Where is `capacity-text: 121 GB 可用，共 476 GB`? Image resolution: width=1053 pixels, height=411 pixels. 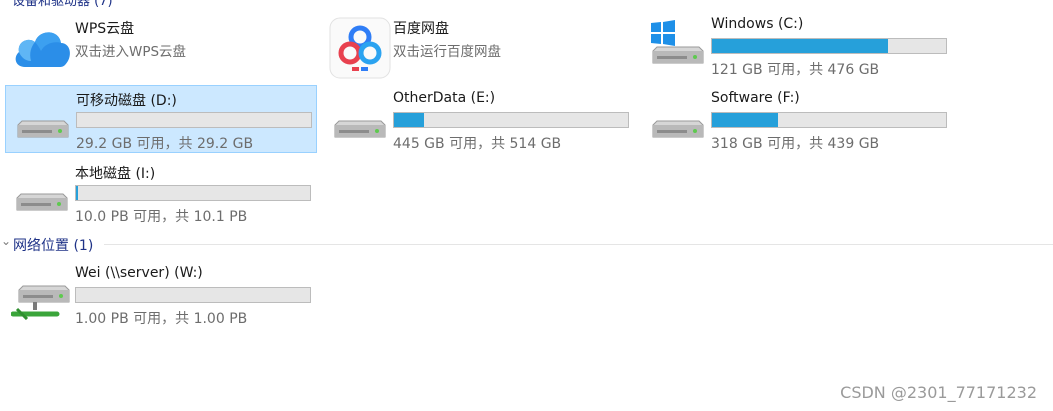 capacity-text: 121 GB 可用，共 476 GB is located at coordinates (795, 70).